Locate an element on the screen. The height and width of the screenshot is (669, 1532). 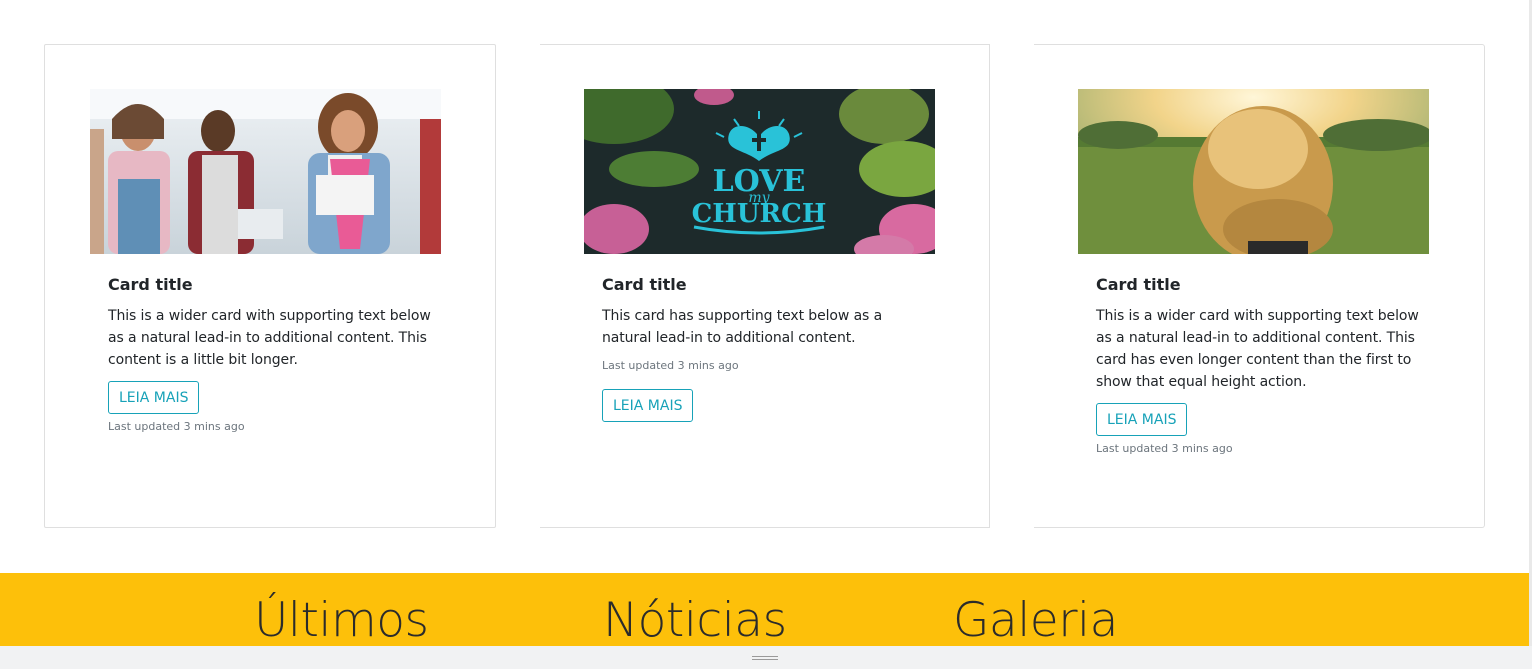
section-nav-band: Últimos Nóticias Galeria is located at coordinates (764, 609).